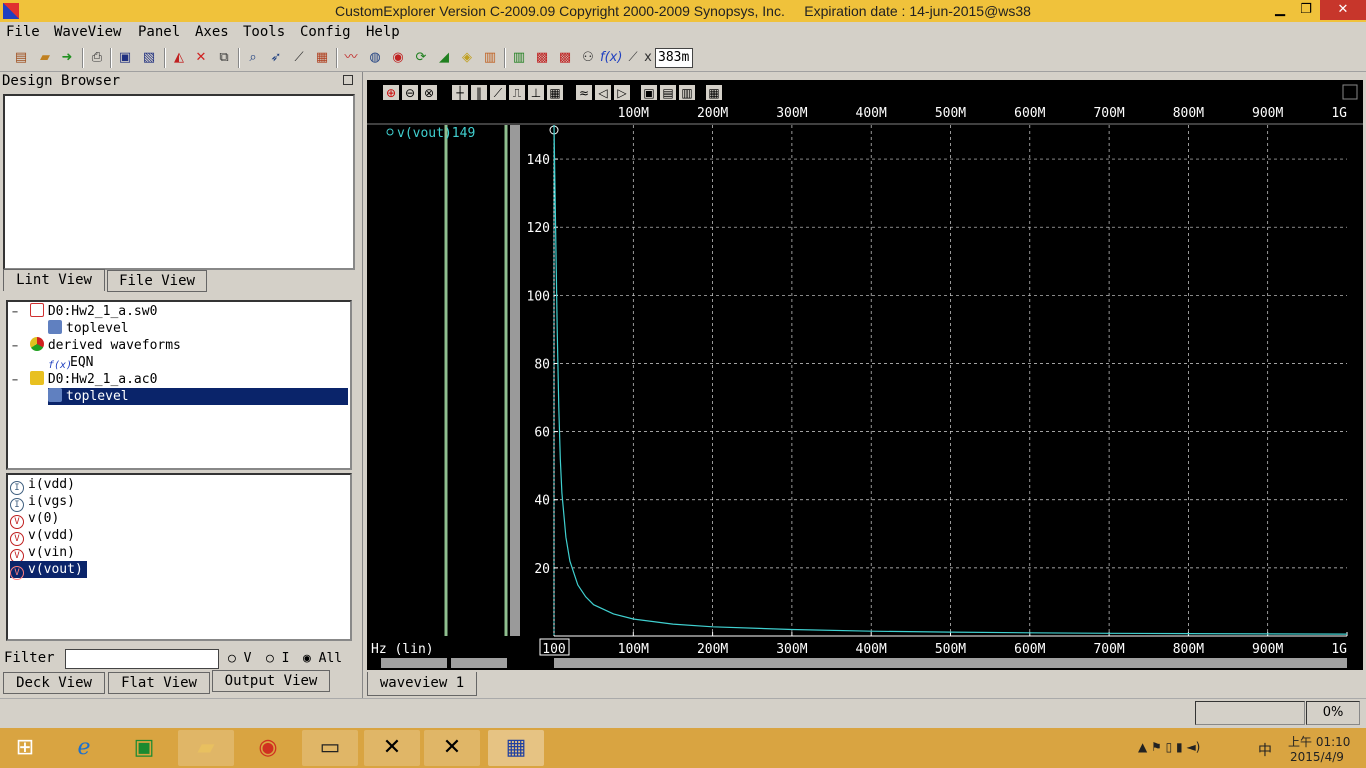  Describe the element at coordinates (392, 748) in the screenshot. I see `x-icon: ✕` at that location.